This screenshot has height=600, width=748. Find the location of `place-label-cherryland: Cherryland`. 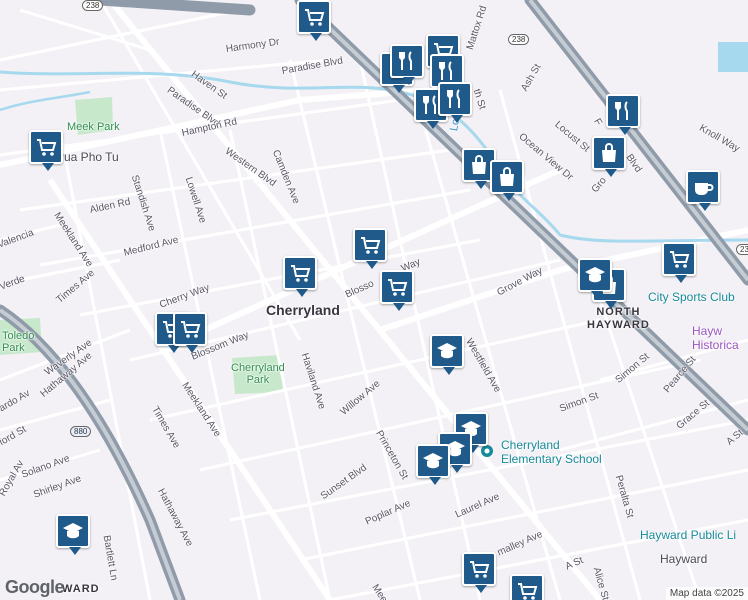

place-label-cherryland: Cherryland is located at coordinates (303, 310).